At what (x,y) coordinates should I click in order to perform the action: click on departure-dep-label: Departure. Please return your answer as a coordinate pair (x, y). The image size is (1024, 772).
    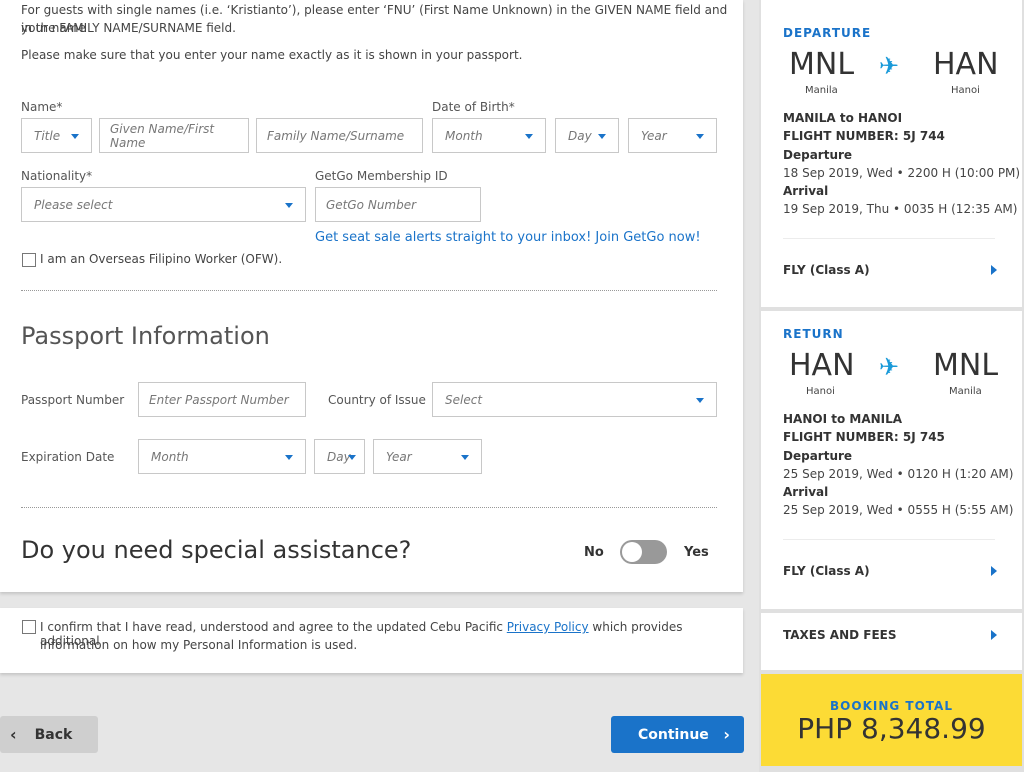
    Looking at the image, I should click on (818, 155).